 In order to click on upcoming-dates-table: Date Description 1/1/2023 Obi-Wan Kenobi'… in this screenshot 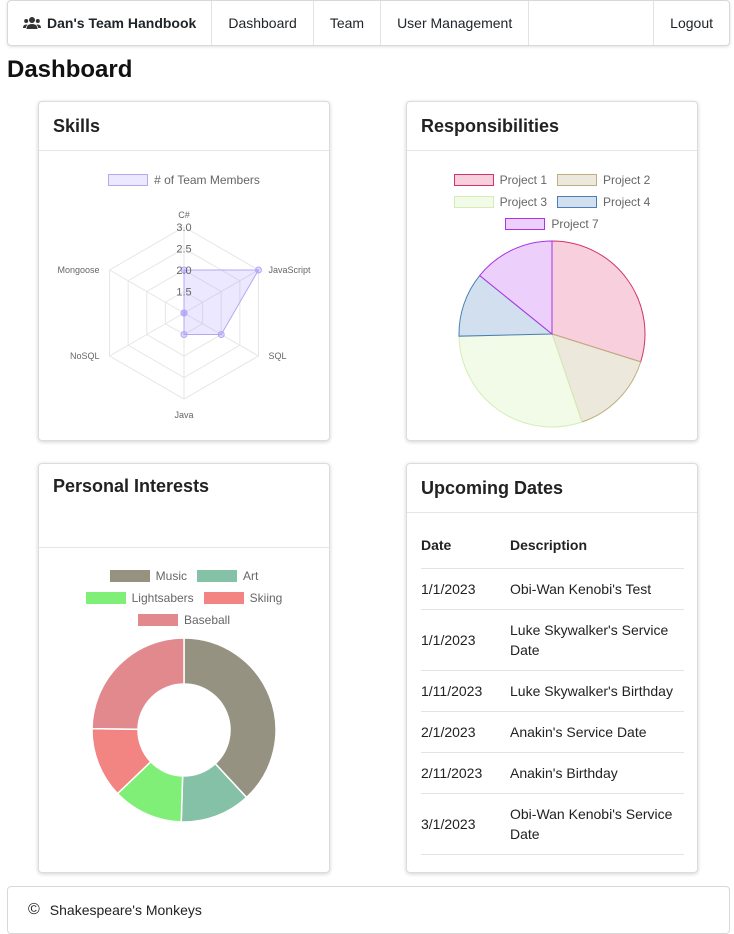, I will do `click(552, 688)`.